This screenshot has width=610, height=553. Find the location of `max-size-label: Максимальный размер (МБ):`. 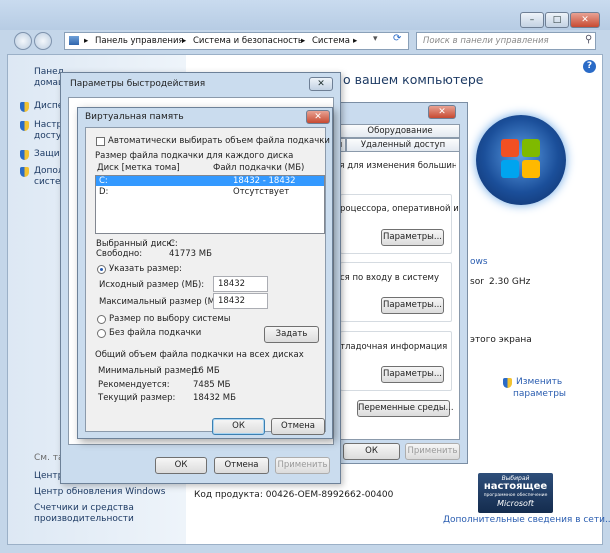

max-size-label: Максимальный размер (МБ): is located at coordinates (163, 302).